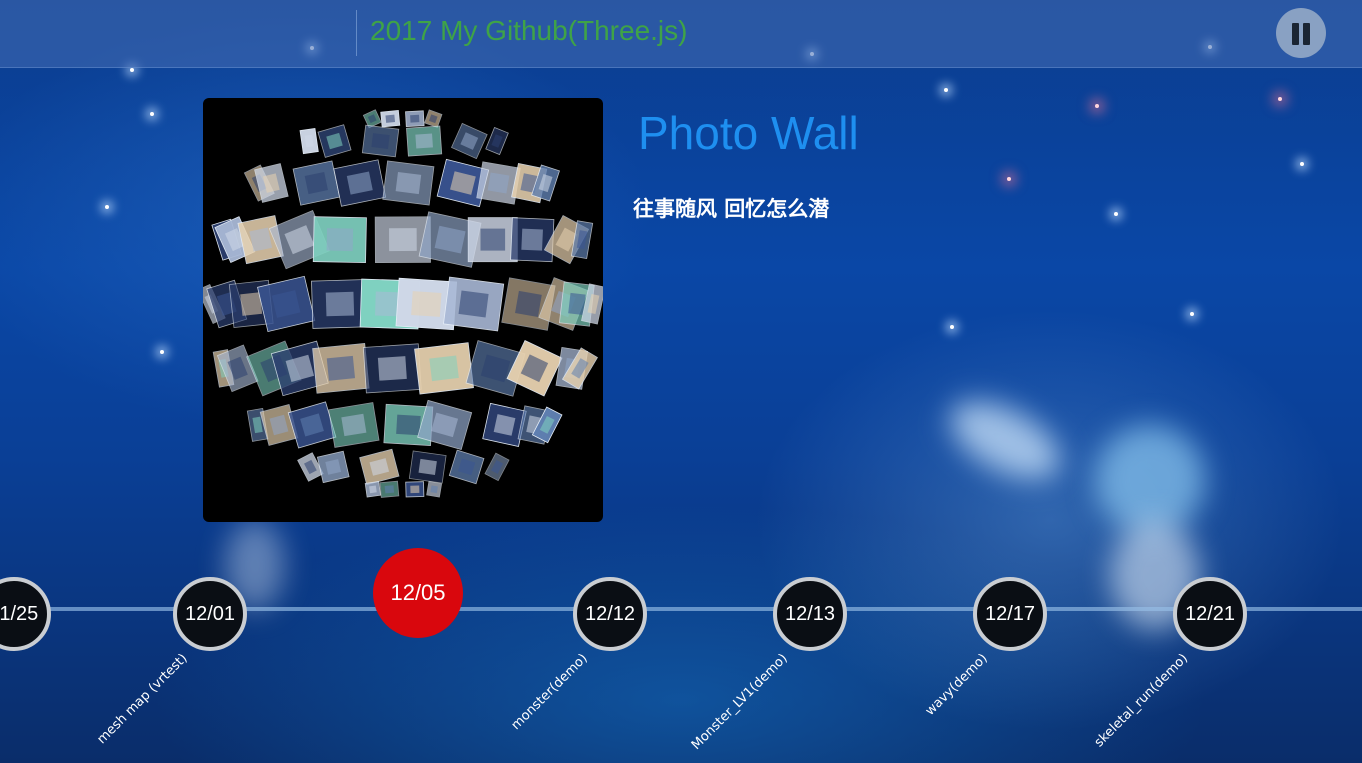 The width and height of the screenshot is (1362, 763). What do you see at coordinates (403, 303) in the screenshot?
I see `photo-sphere-image` at bounding box center [403, 303].